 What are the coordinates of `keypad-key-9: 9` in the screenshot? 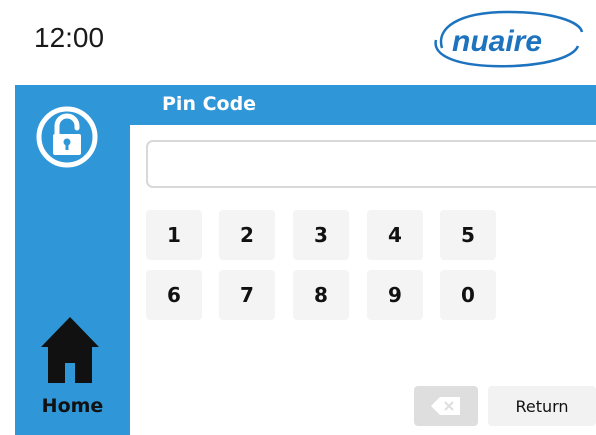 It's located at (395, 295).